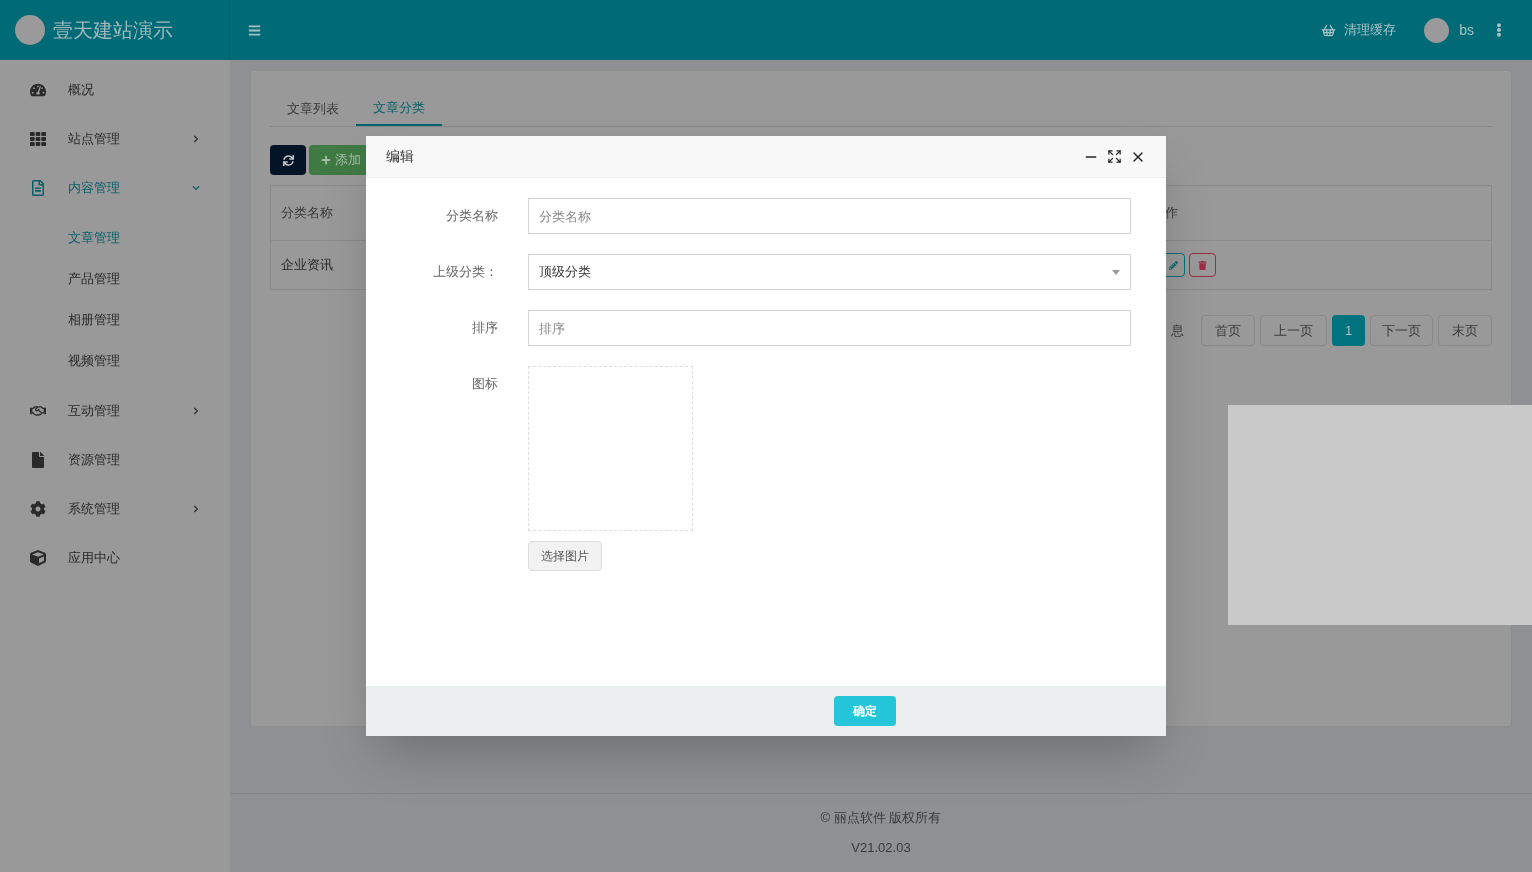  I want to click on sidebar-item: 系统管理, so click(115, 508).